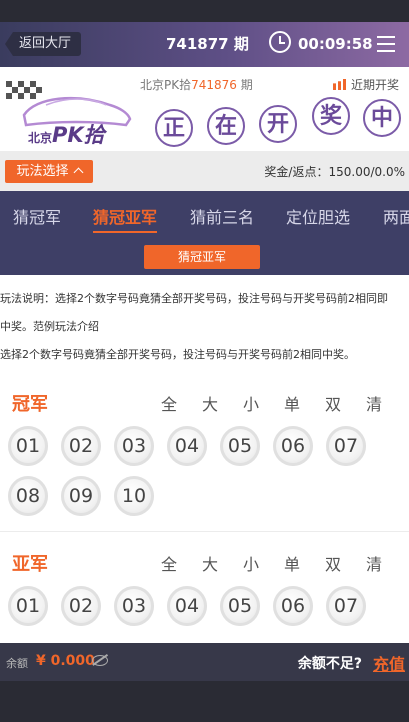 Image resolution: width=409 pixels, height=722 pixels. Describe the element at coordinates (339, 84) in the screenshot. I see `bar-chart-icon` at that location.